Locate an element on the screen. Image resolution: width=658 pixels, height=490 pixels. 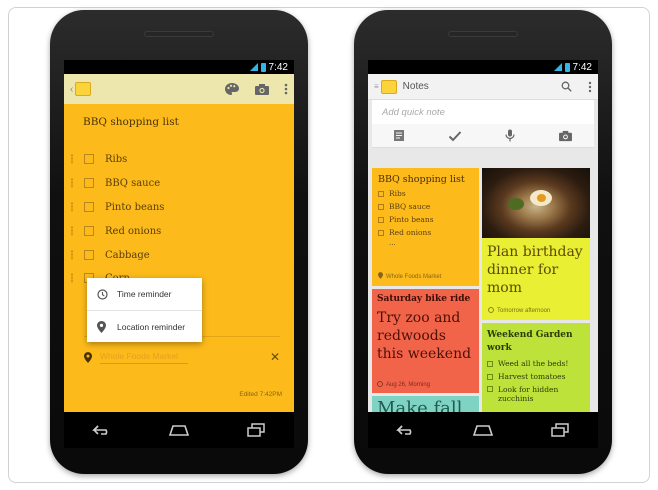
checklist-item-label: Pinto beans is located at coordinates (135, 207).